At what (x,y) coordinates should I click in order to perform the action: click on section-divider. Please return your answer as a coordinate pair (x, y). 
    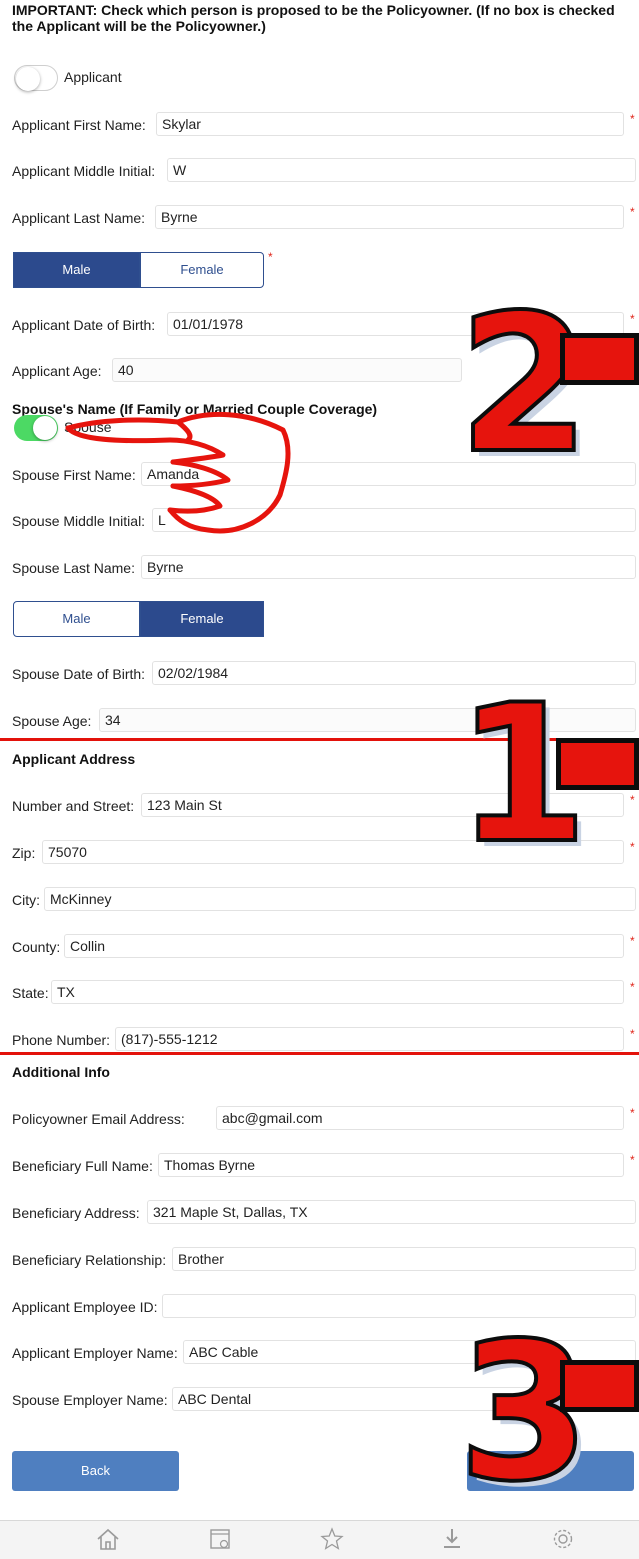
    Looking at the image, I should click on (319, 1053).